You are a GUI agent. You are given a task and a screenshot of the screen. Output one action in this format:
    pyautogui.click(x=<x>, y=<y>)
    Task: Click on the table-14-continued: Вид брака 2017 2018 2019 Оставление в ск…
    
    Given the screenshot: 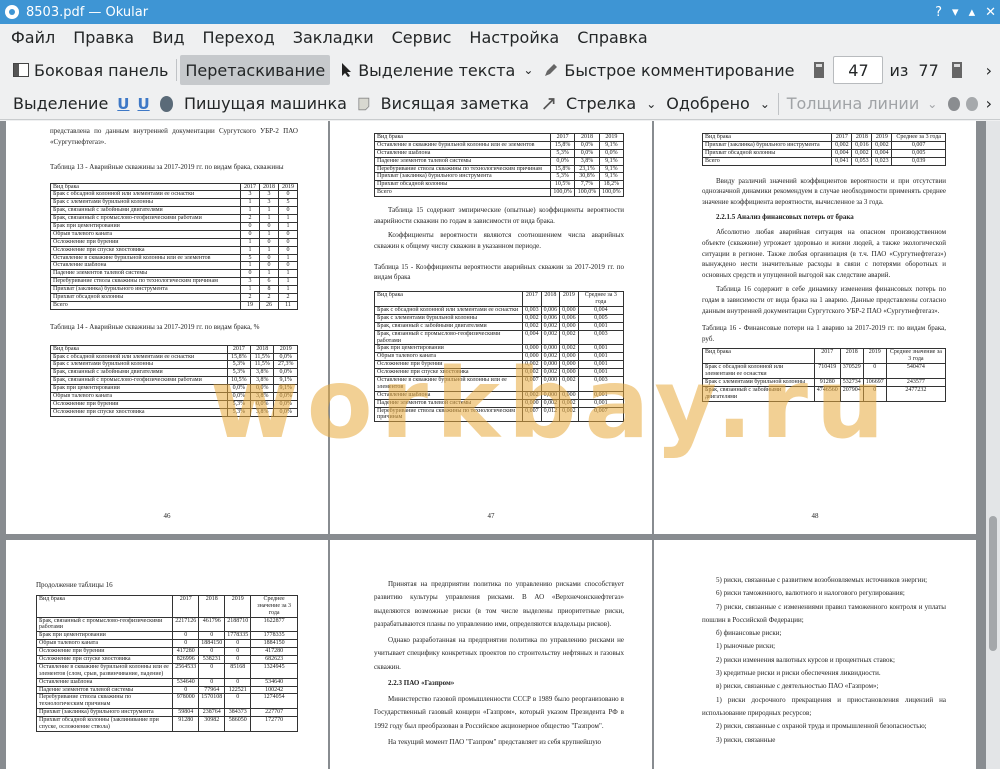 What is the action you would take?
    pyautogui.click(x=499, y=165)
    